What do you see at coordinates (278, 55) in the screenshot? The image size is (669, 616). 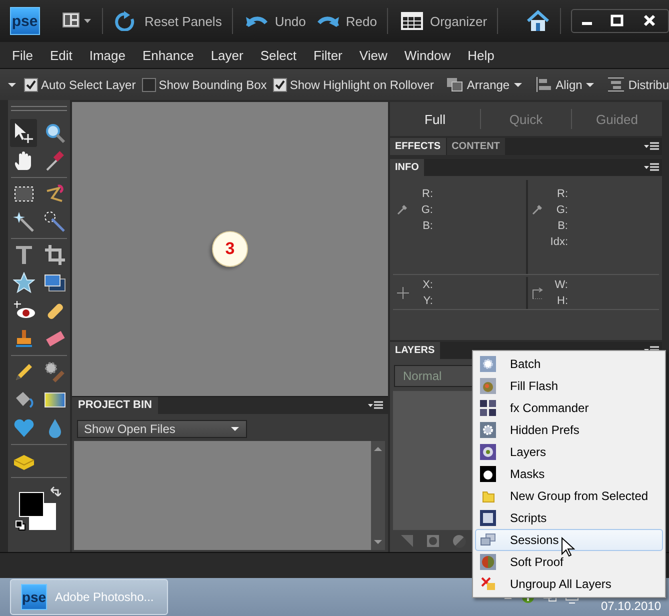 I see `menu-item: Select` at bounding box center [278, 55].